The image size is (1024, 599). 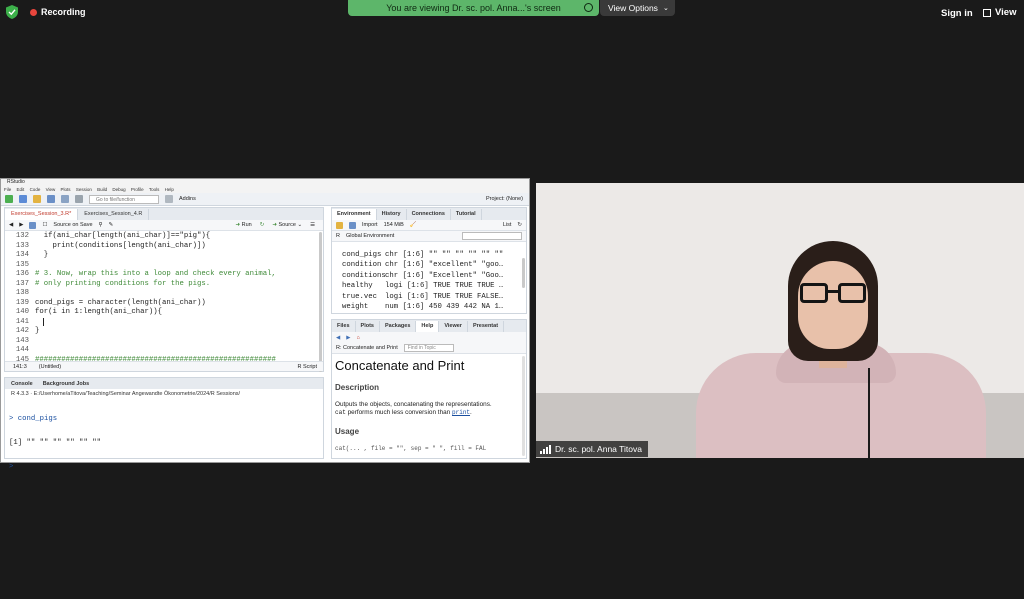 I want to click on grid-layout-icon, so click(x=169, y=199).